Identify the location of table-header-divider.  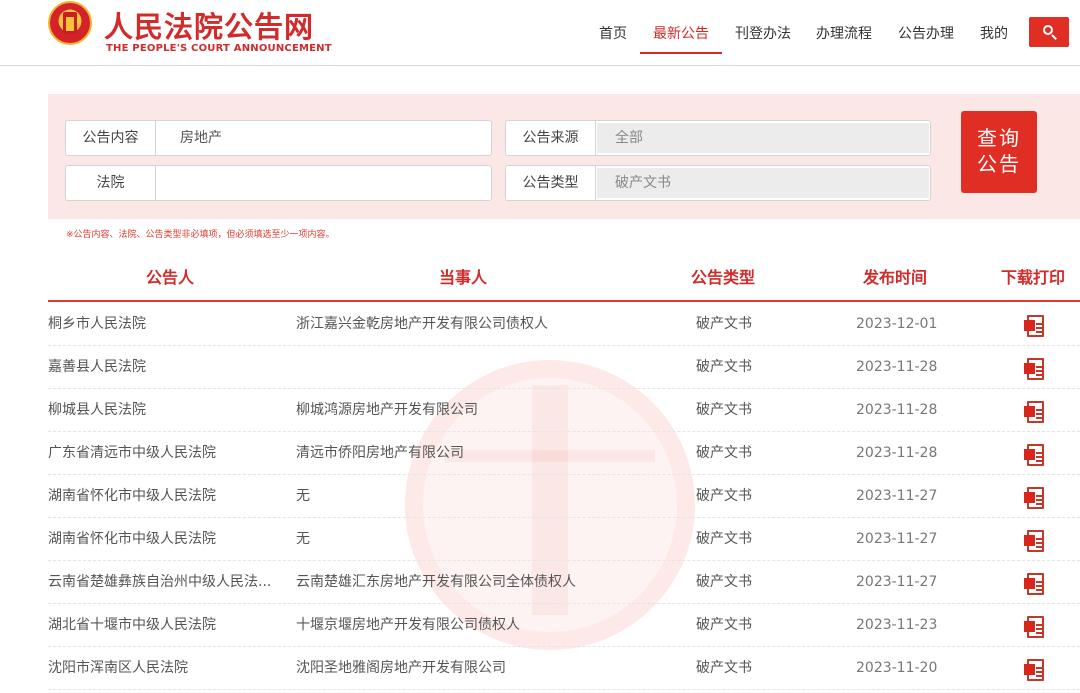
(564, 301).